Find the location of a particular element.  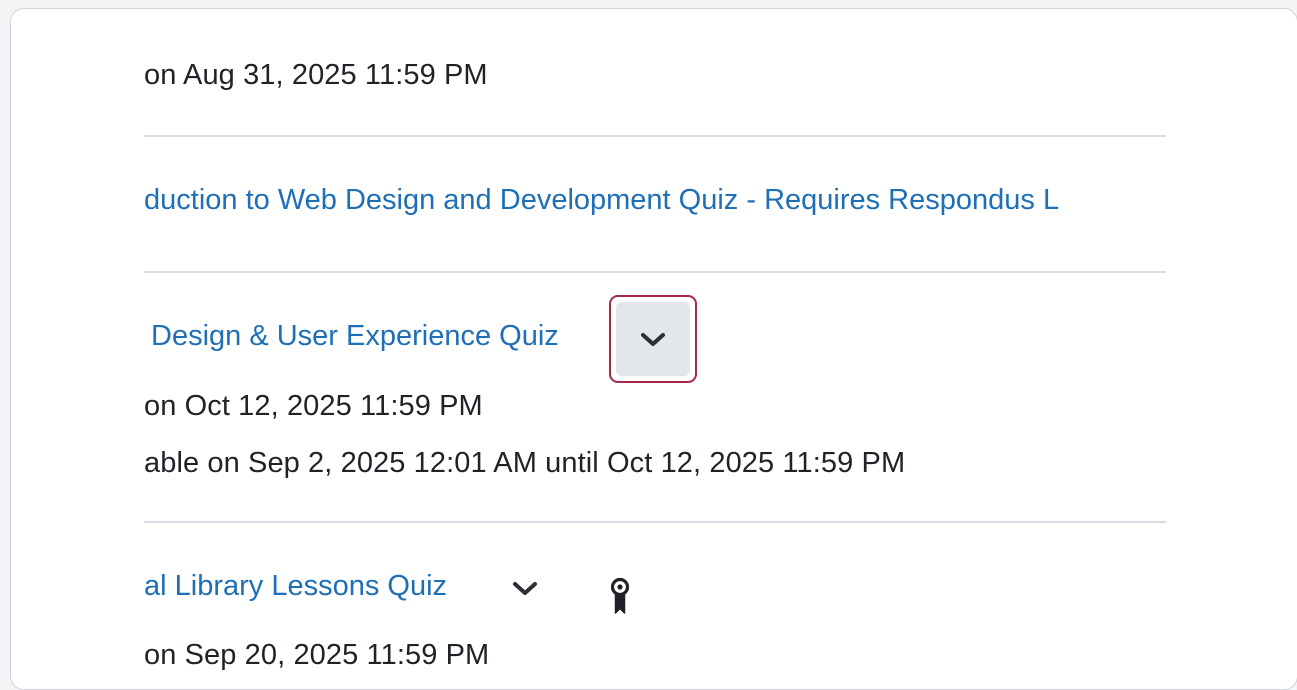

clipped-previous-title is located at coordinates (347, 17).